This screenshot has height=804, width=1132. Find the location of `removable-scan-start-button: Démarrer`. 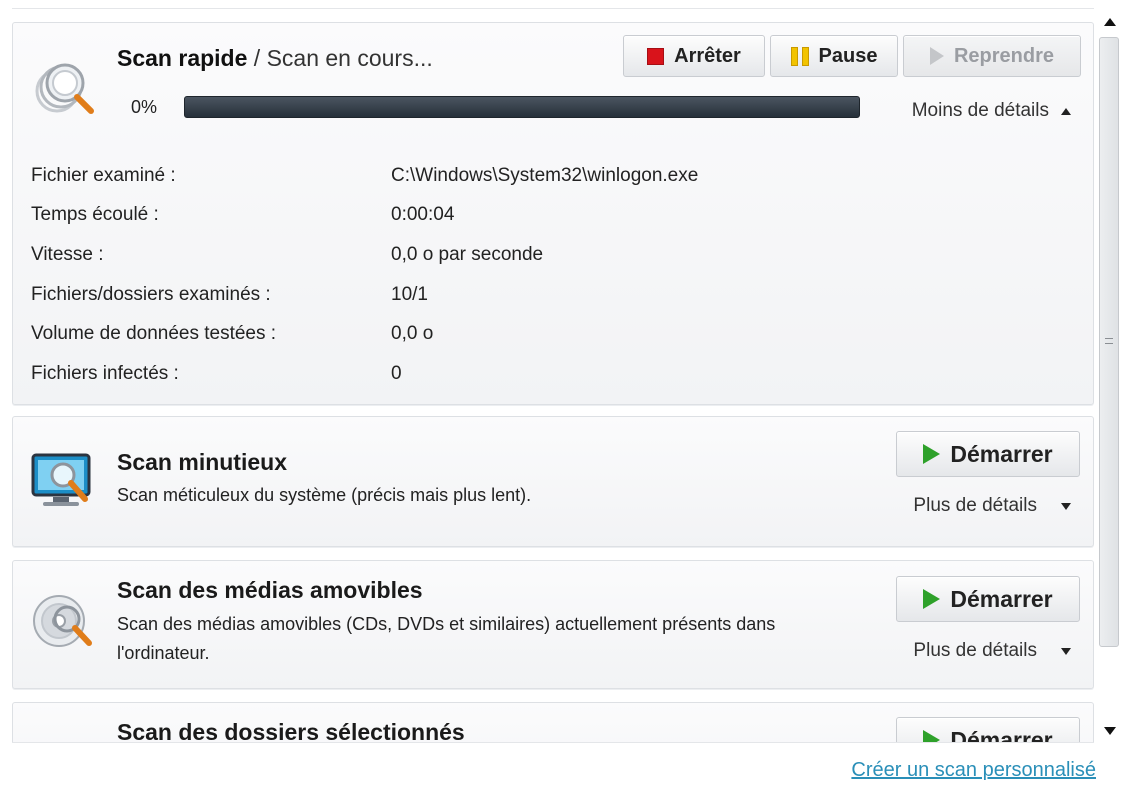

removable-scan-start-button: Démarrer is located at coordinates (988, 599).